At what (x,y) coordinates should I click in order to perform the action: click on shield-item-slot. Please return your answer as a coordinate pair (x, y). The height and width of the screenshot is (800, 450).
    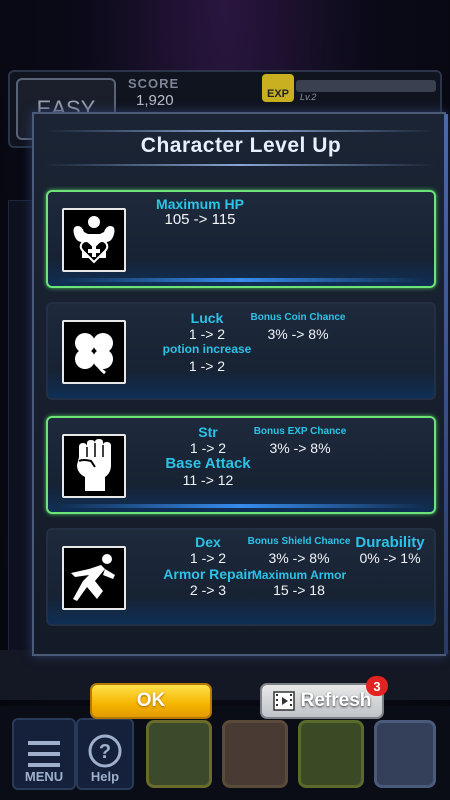
    Looking at the image, I should click on (405, 754).